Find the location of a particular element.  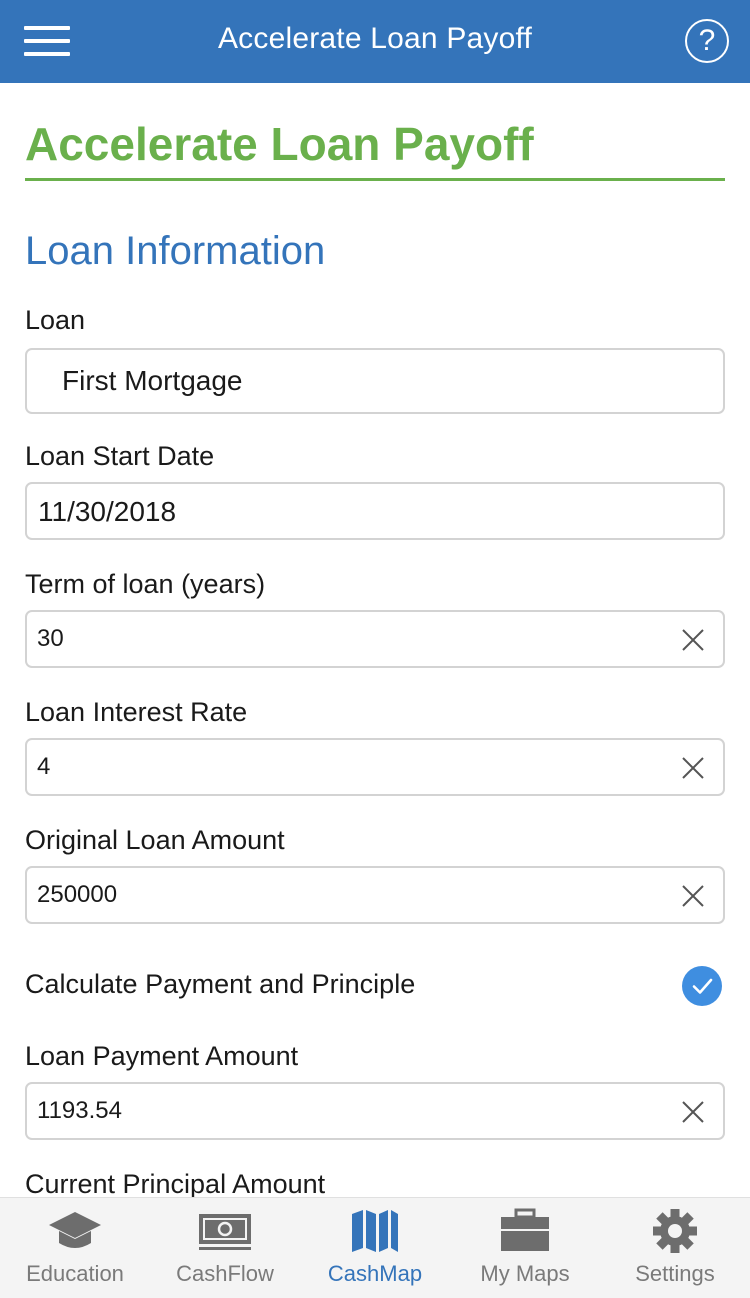

map-icon is located at coordinates (375, 1231).